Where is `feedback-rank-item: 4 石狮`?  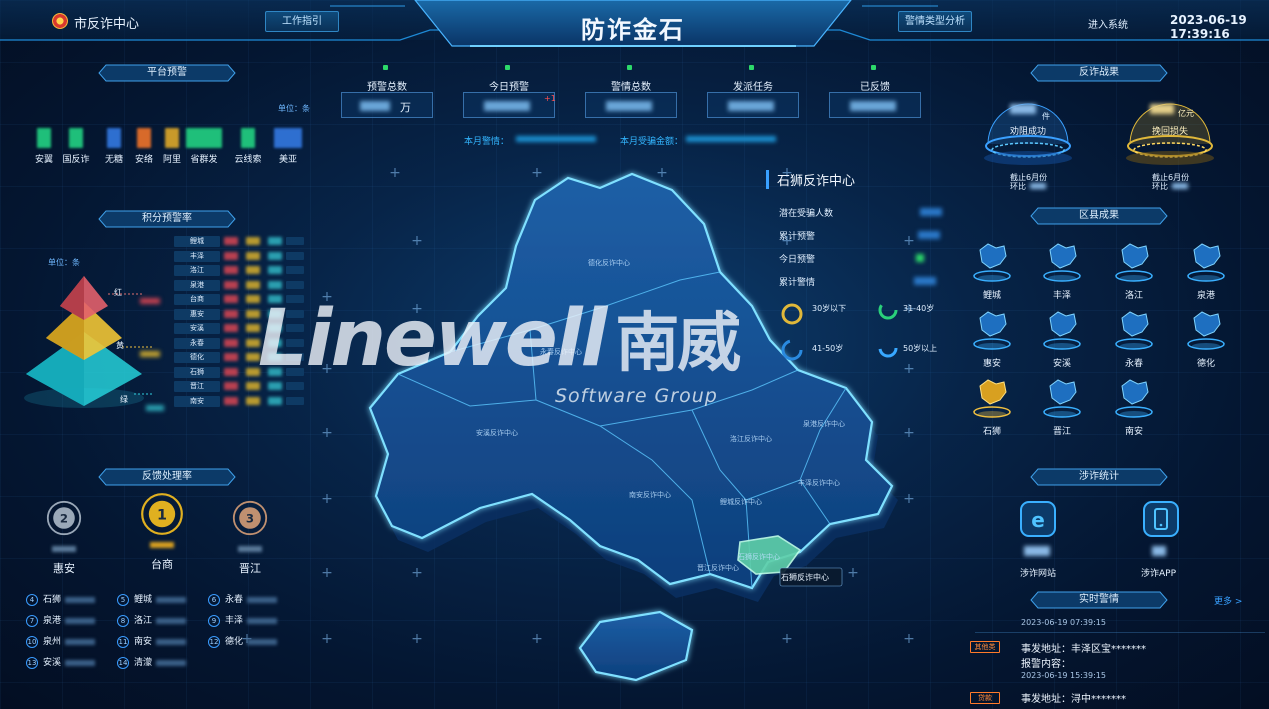 feedback-rank-item: 4 石狮 is located at coordinates (71, 600).